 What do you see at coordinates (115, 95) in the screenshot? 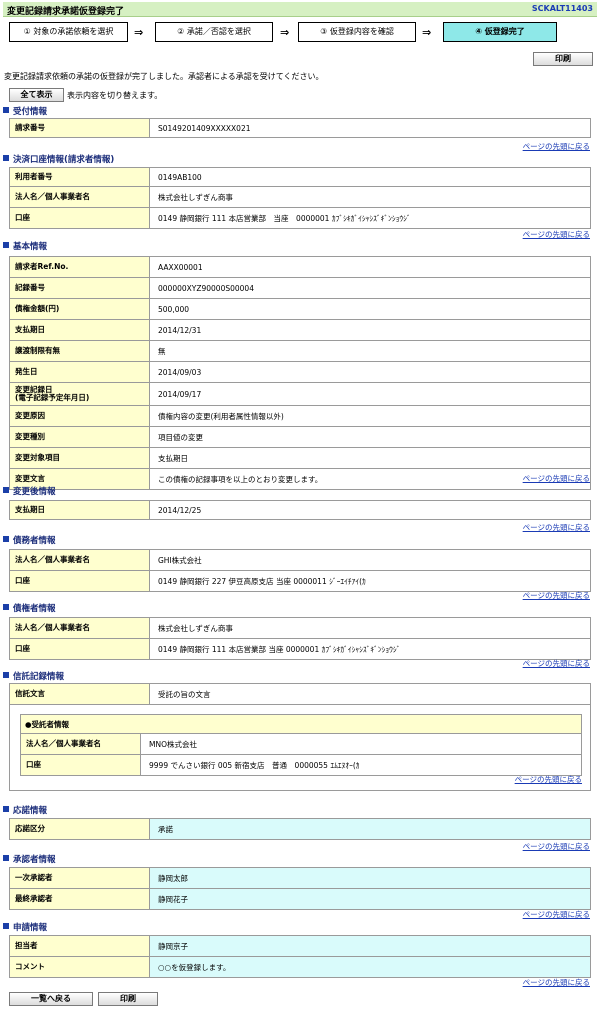
I see `show-all-note: 表示内容を切り替えます。` at bounding box center [115, 95].